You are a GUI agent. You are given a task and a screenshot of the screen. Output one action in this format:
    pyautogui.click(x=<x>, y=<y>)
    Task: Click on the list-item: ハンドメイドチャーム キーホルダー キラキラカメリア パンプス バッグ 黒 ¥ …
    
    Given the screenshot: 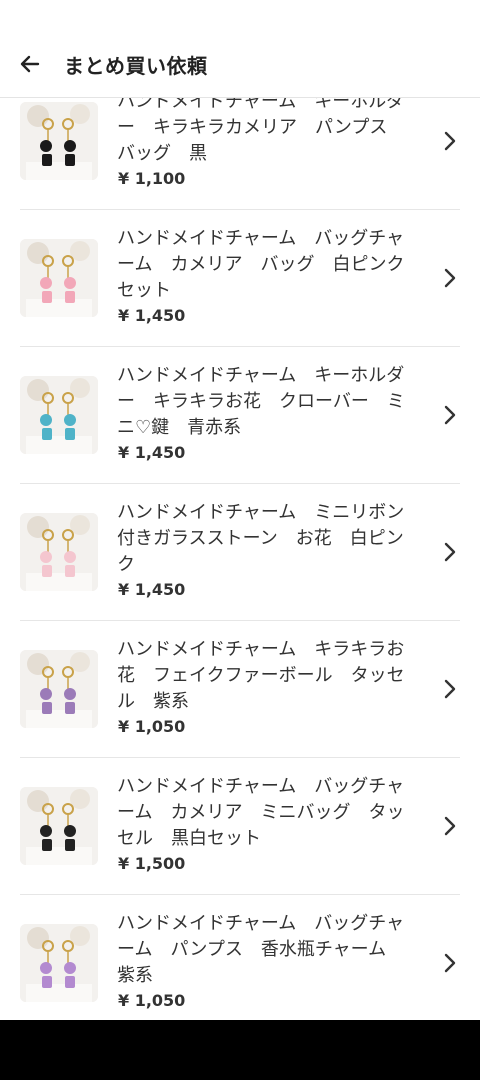 What is the action you would take?
    pyautogui.click(x=240, y=154)
    